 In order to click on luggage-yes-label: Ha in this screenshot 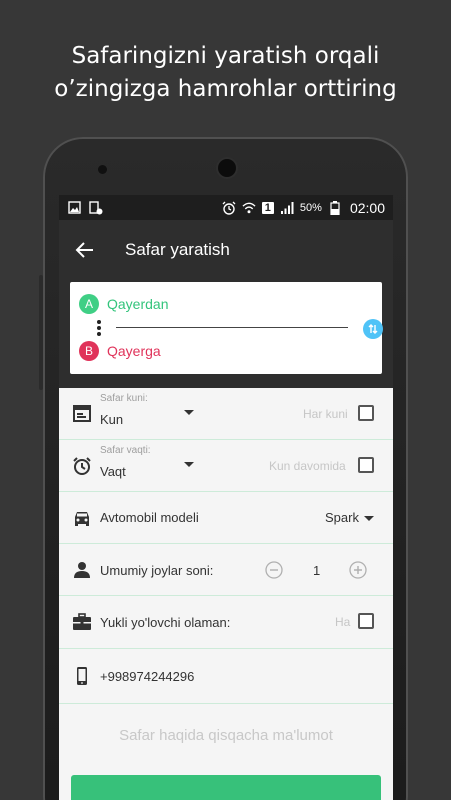, I will do `click(343, 622)`.